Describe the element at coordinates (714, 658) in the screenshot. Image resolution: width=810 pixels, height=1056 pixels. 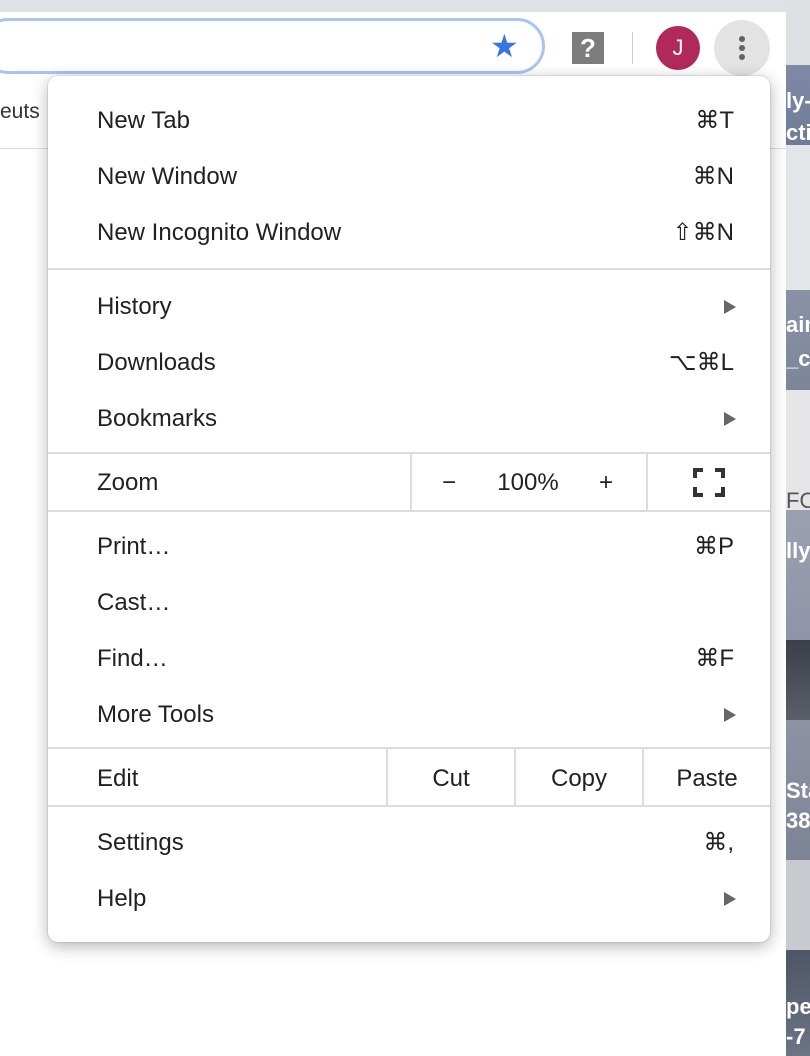
I see `shortcut: ⌘F` at that location.